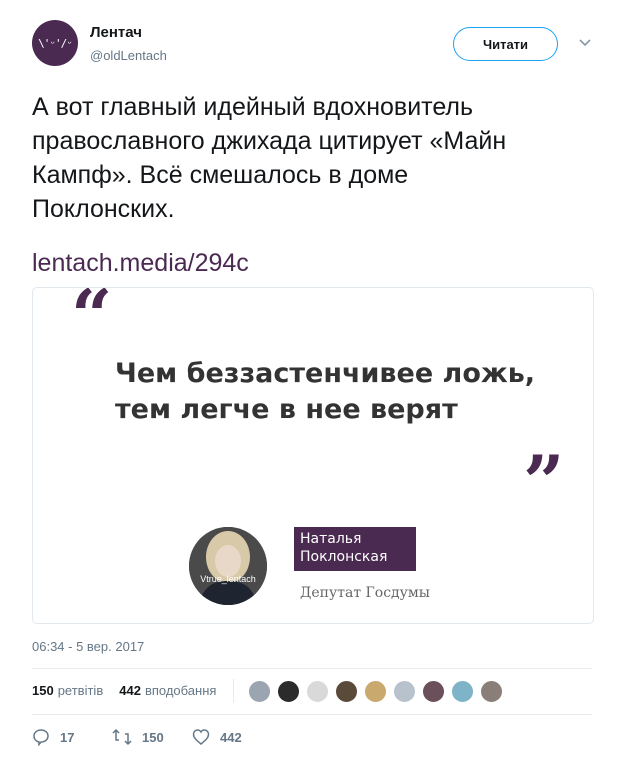 This screenshot has width=632, height=764. Describe the element at coordinates (43, 690) in the screenshot. I see `retweets-count: 150` at that location.